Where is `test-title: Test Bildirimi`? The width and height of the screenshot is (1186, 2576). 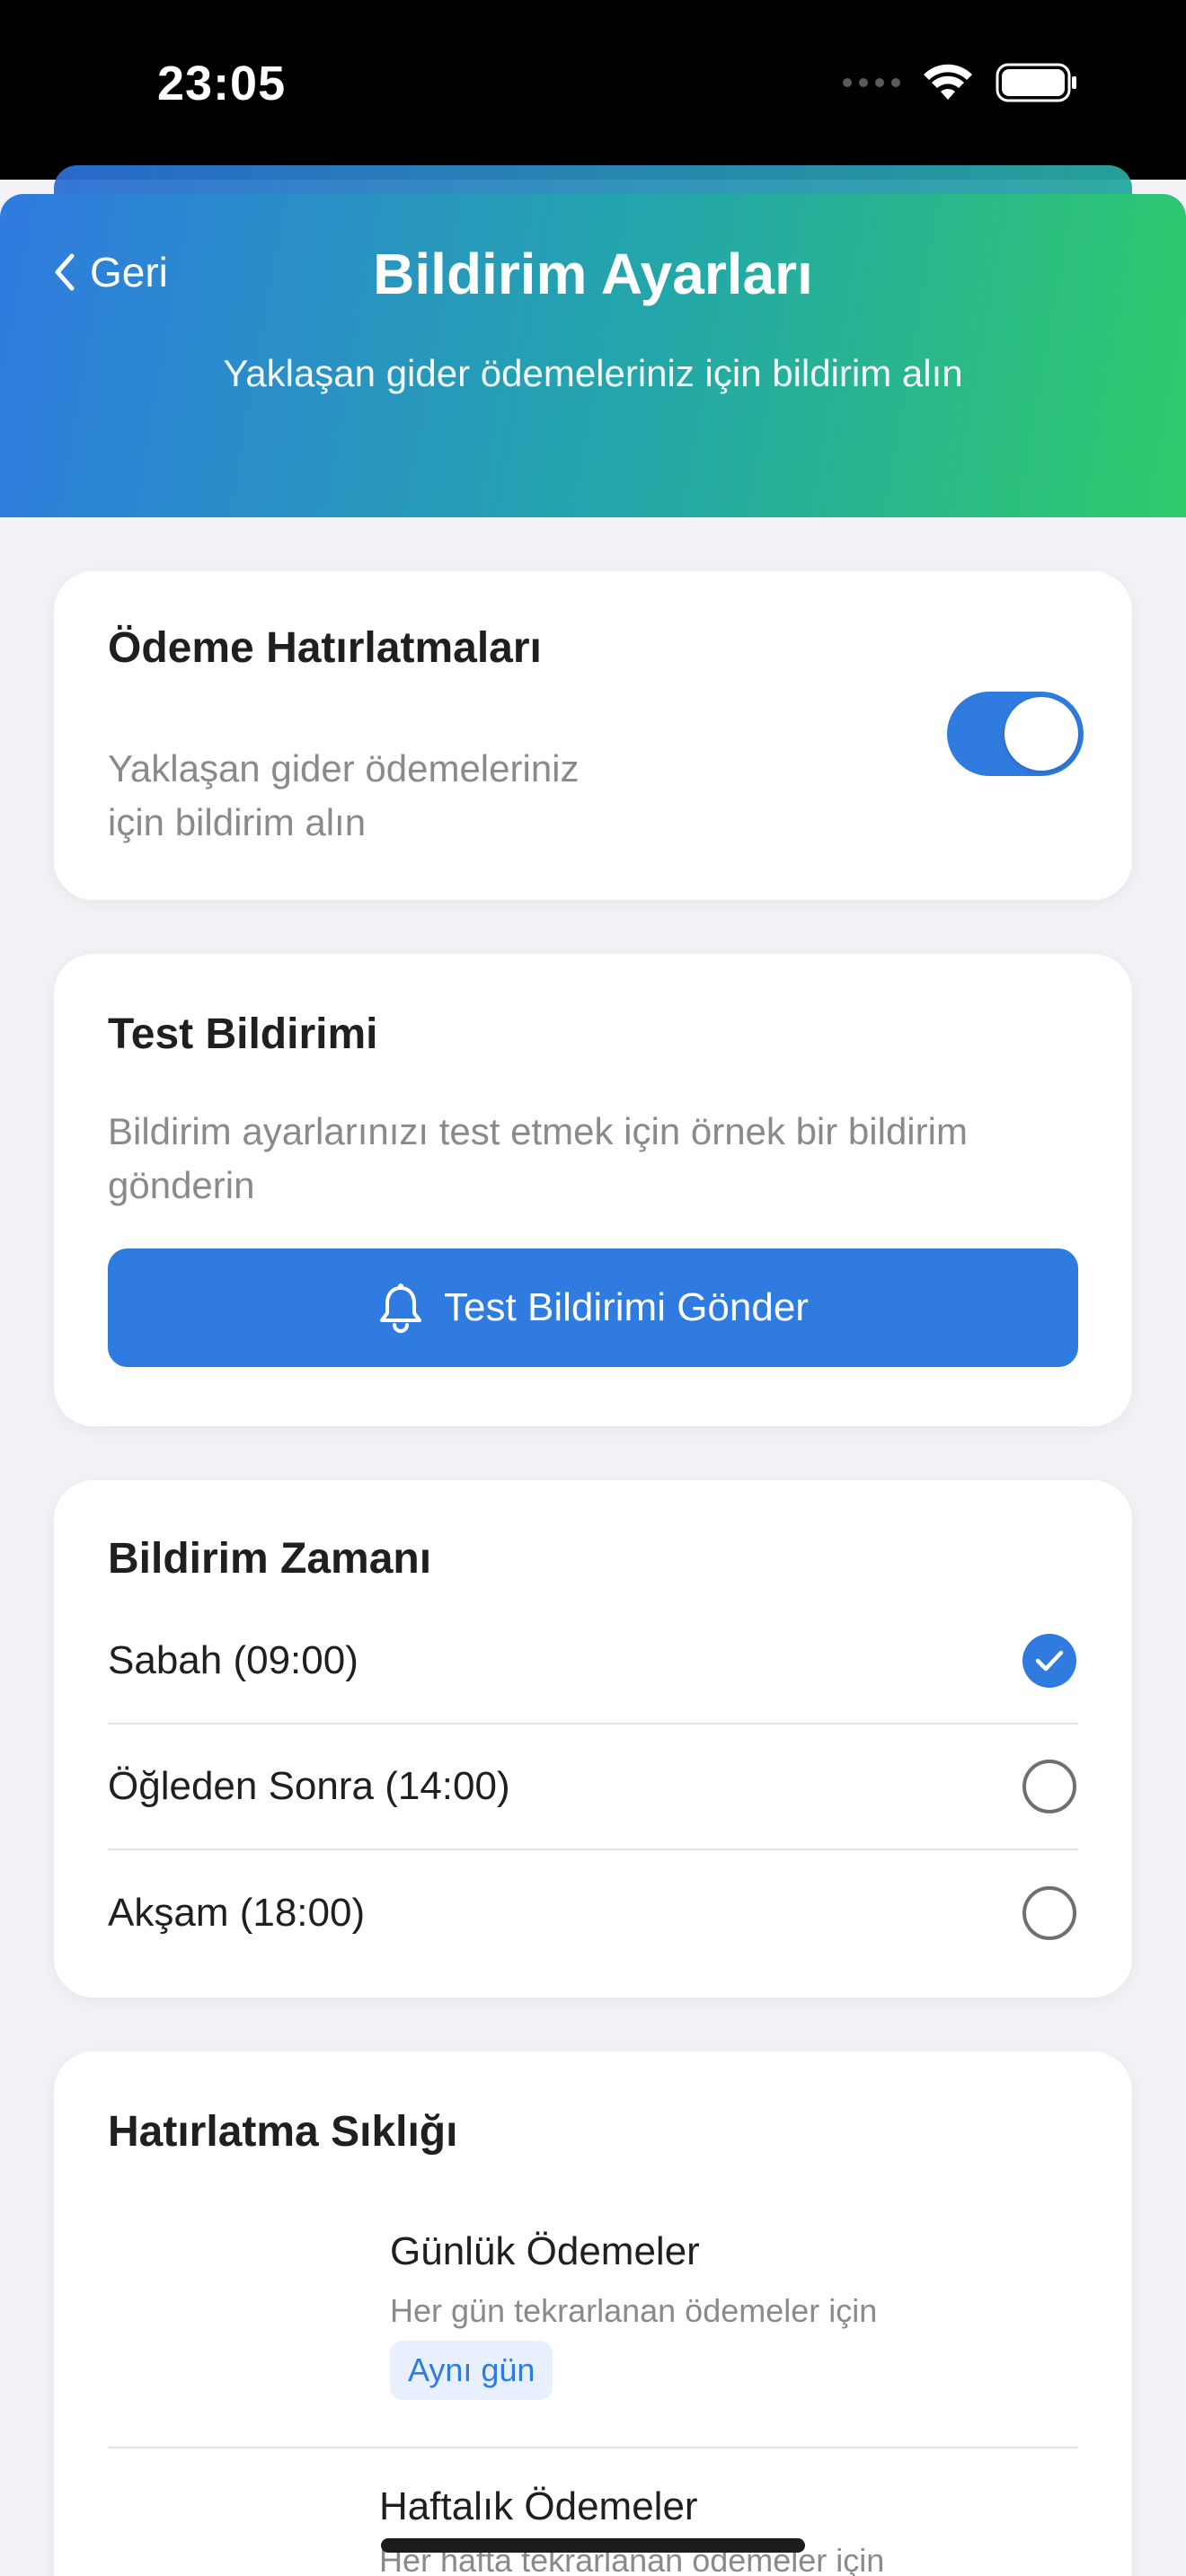
test-title: Test Bildirimi is located at coordinates (243, 1034).